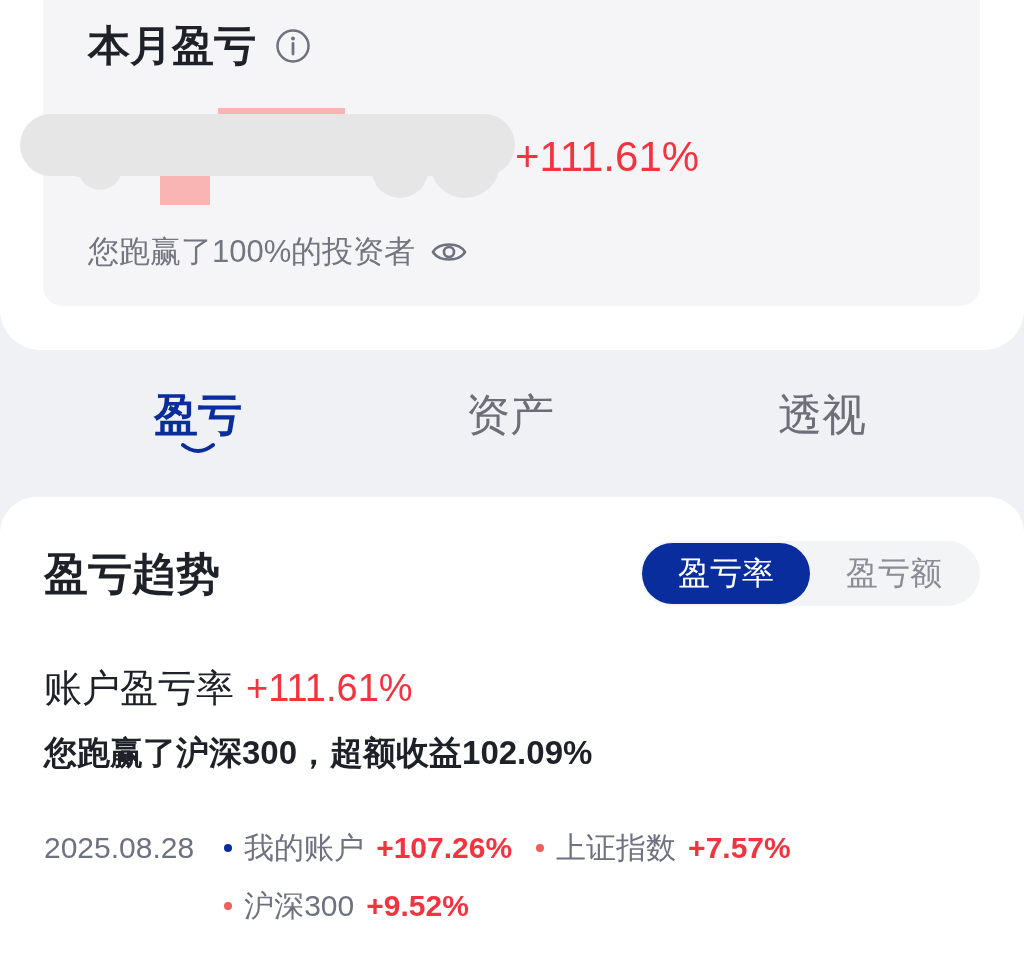 The height and width of the screenshot is (975, 1024). I want to click on rate-value: +111.61%, so click(329, 688).